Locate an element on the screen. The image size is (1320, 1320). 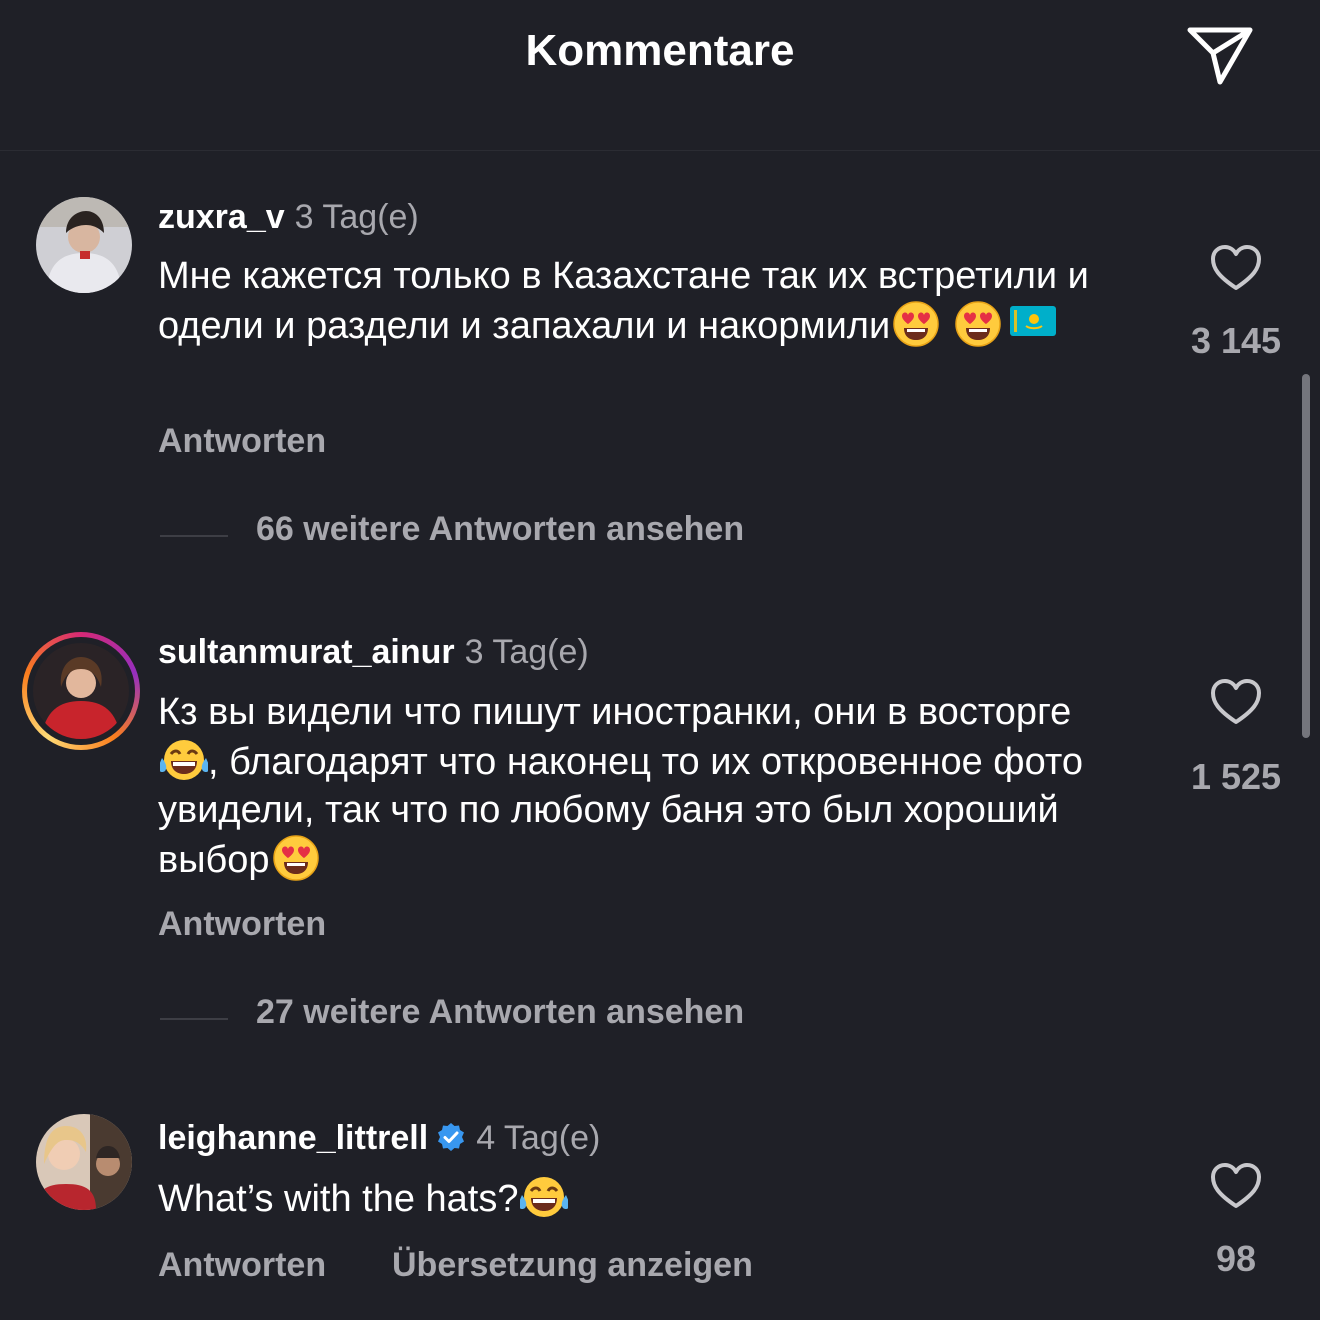
like-count: 98 is located at coordinates (1236, 1258).